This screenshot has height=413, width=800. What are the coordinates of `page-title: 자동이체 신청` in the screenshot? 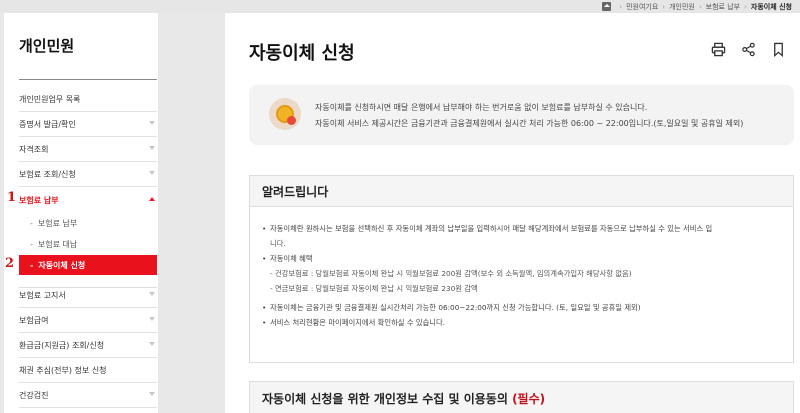 It's located at (302, 53).